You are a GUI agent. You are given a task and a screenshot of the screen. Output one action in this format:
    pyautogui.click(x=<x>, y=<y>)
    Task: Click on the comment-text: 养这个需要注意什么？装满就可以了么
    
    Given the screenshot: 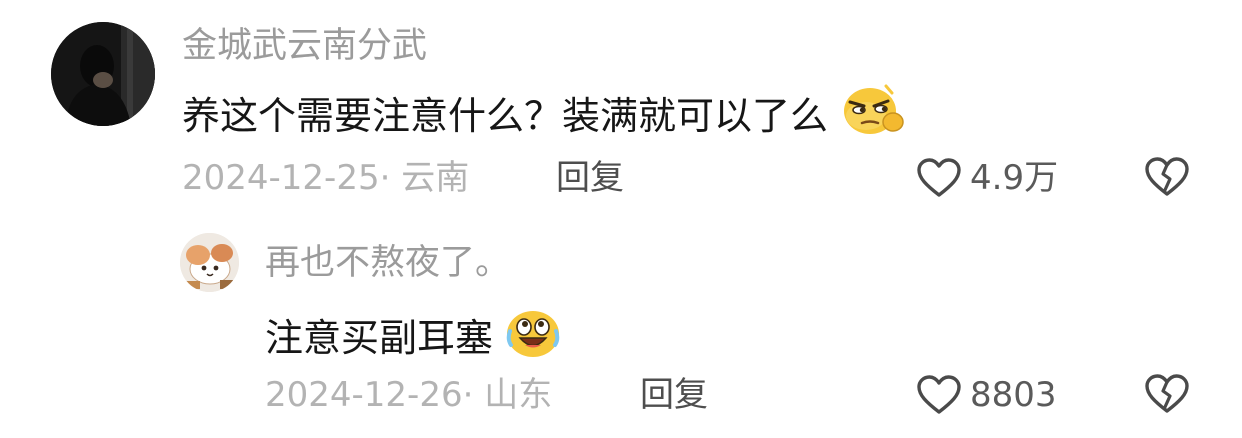 What is the action you would take?
    pyautogui.click(x=544, y=115)
    